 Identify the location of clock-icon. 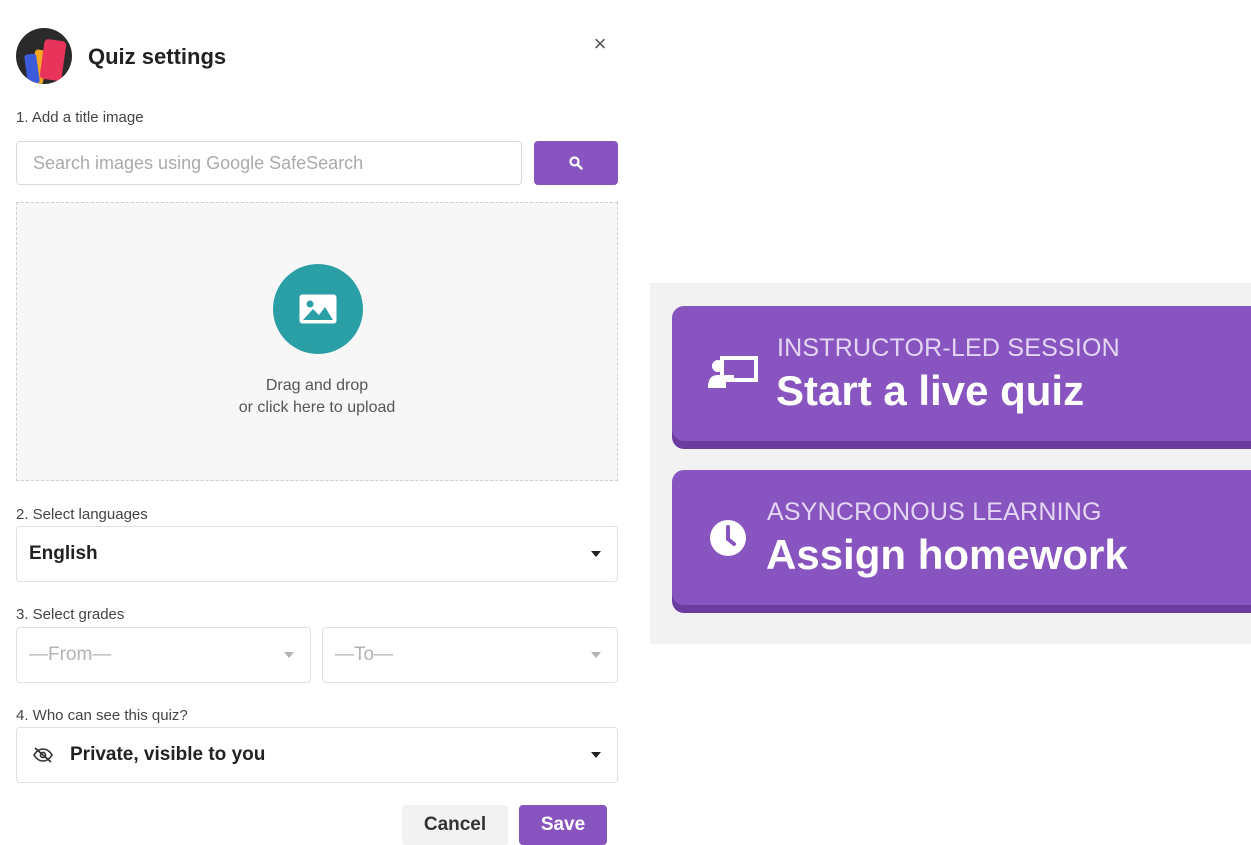
(728, 538).